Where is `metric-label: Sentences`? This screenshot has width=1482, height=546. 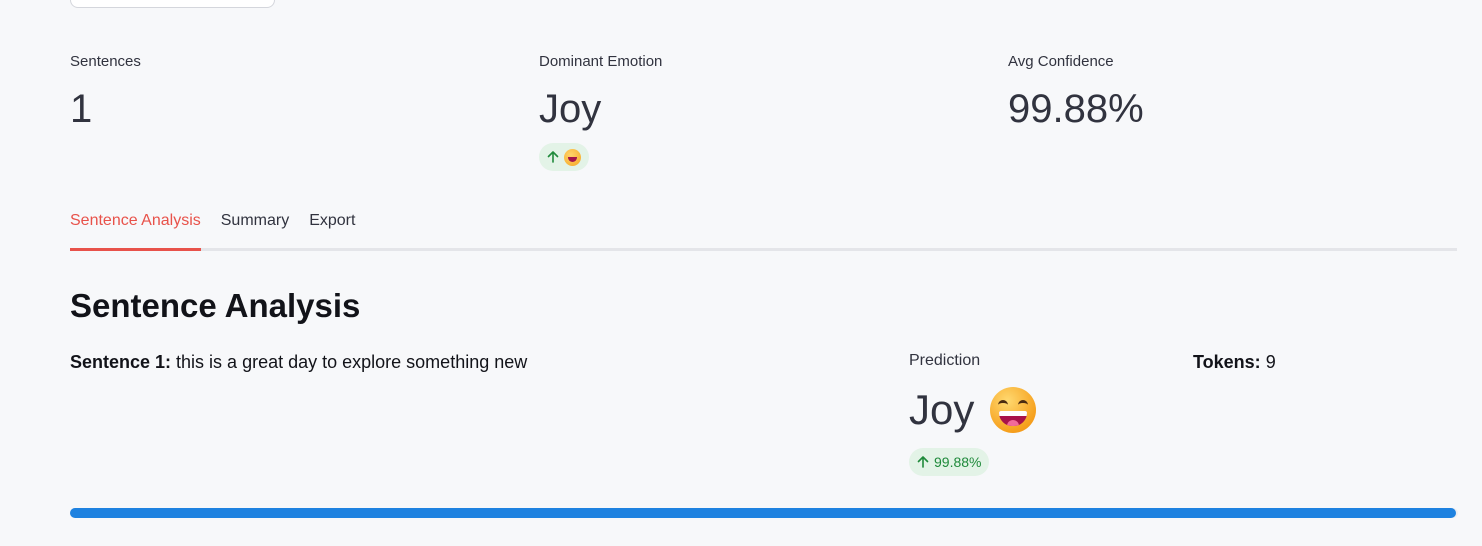
metric-label: Sentences is located at coordinates (105, 61).